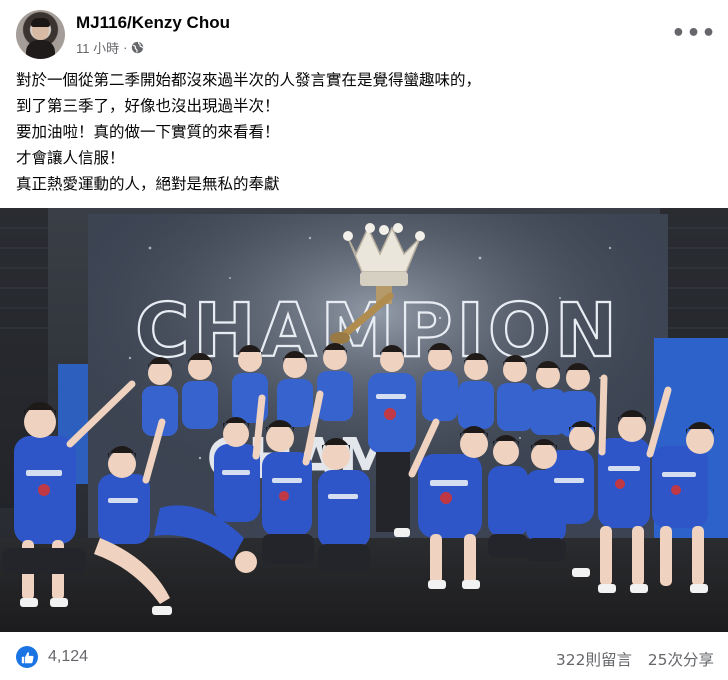  I want to click on post-text-line: 要加油啦！真的做一下實質的來看看！, so click(148, 132).